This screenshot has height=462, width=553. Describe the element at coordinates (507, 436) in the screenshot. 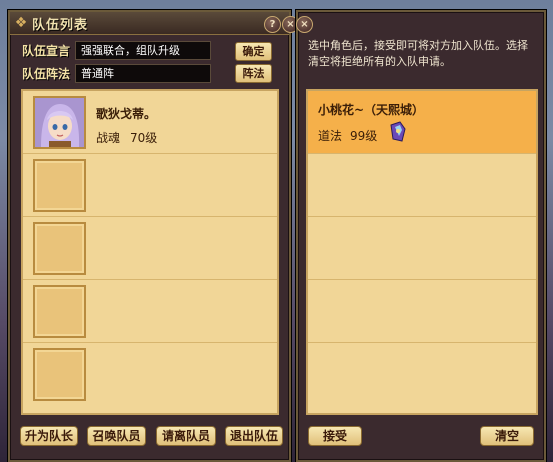

I see `clear-button: 清空` at that location.